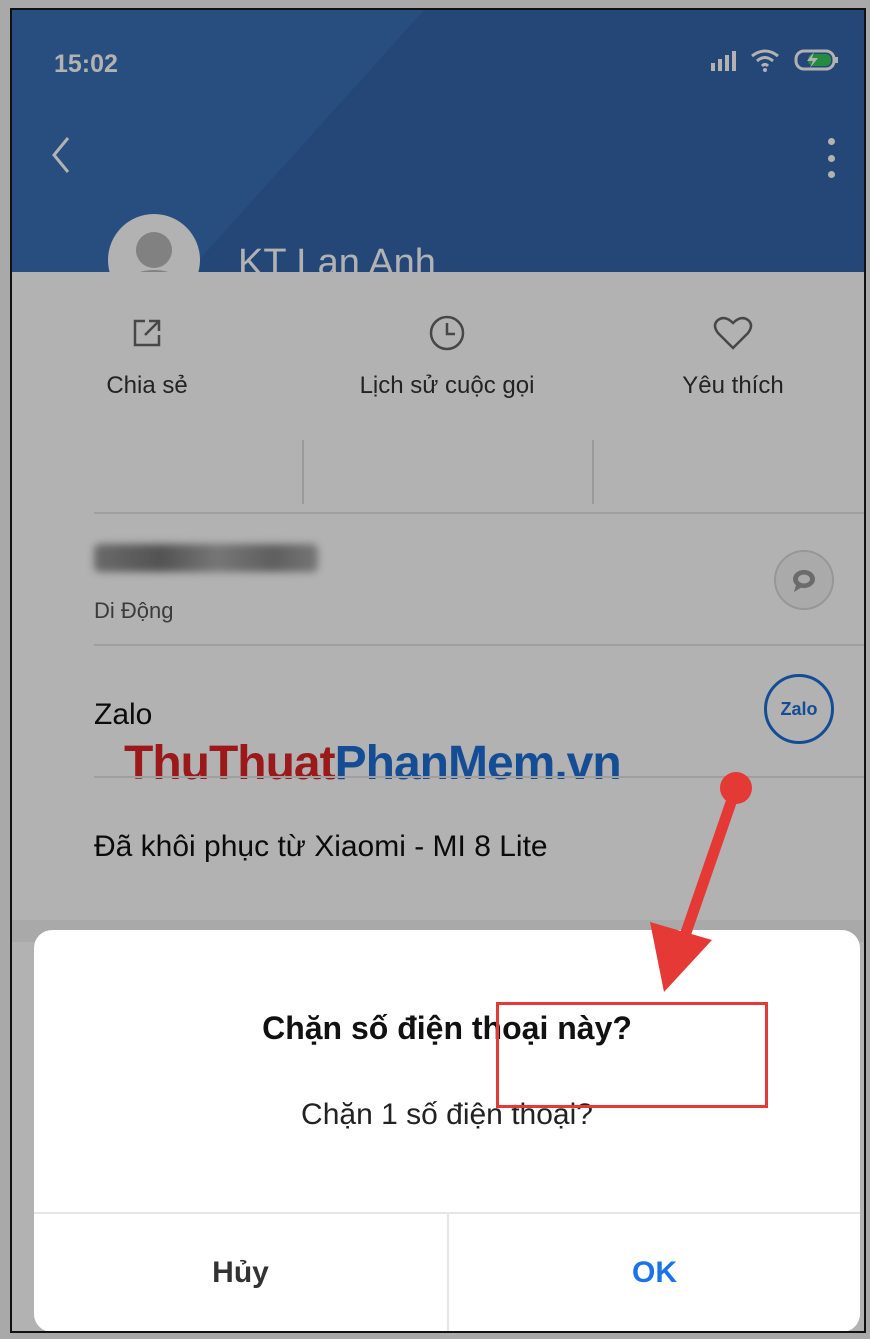  What do you see at coordinates (240, 1272) in the screenshot?
I see `cancel-button: Hủy` at bounding box center [240, 1272].